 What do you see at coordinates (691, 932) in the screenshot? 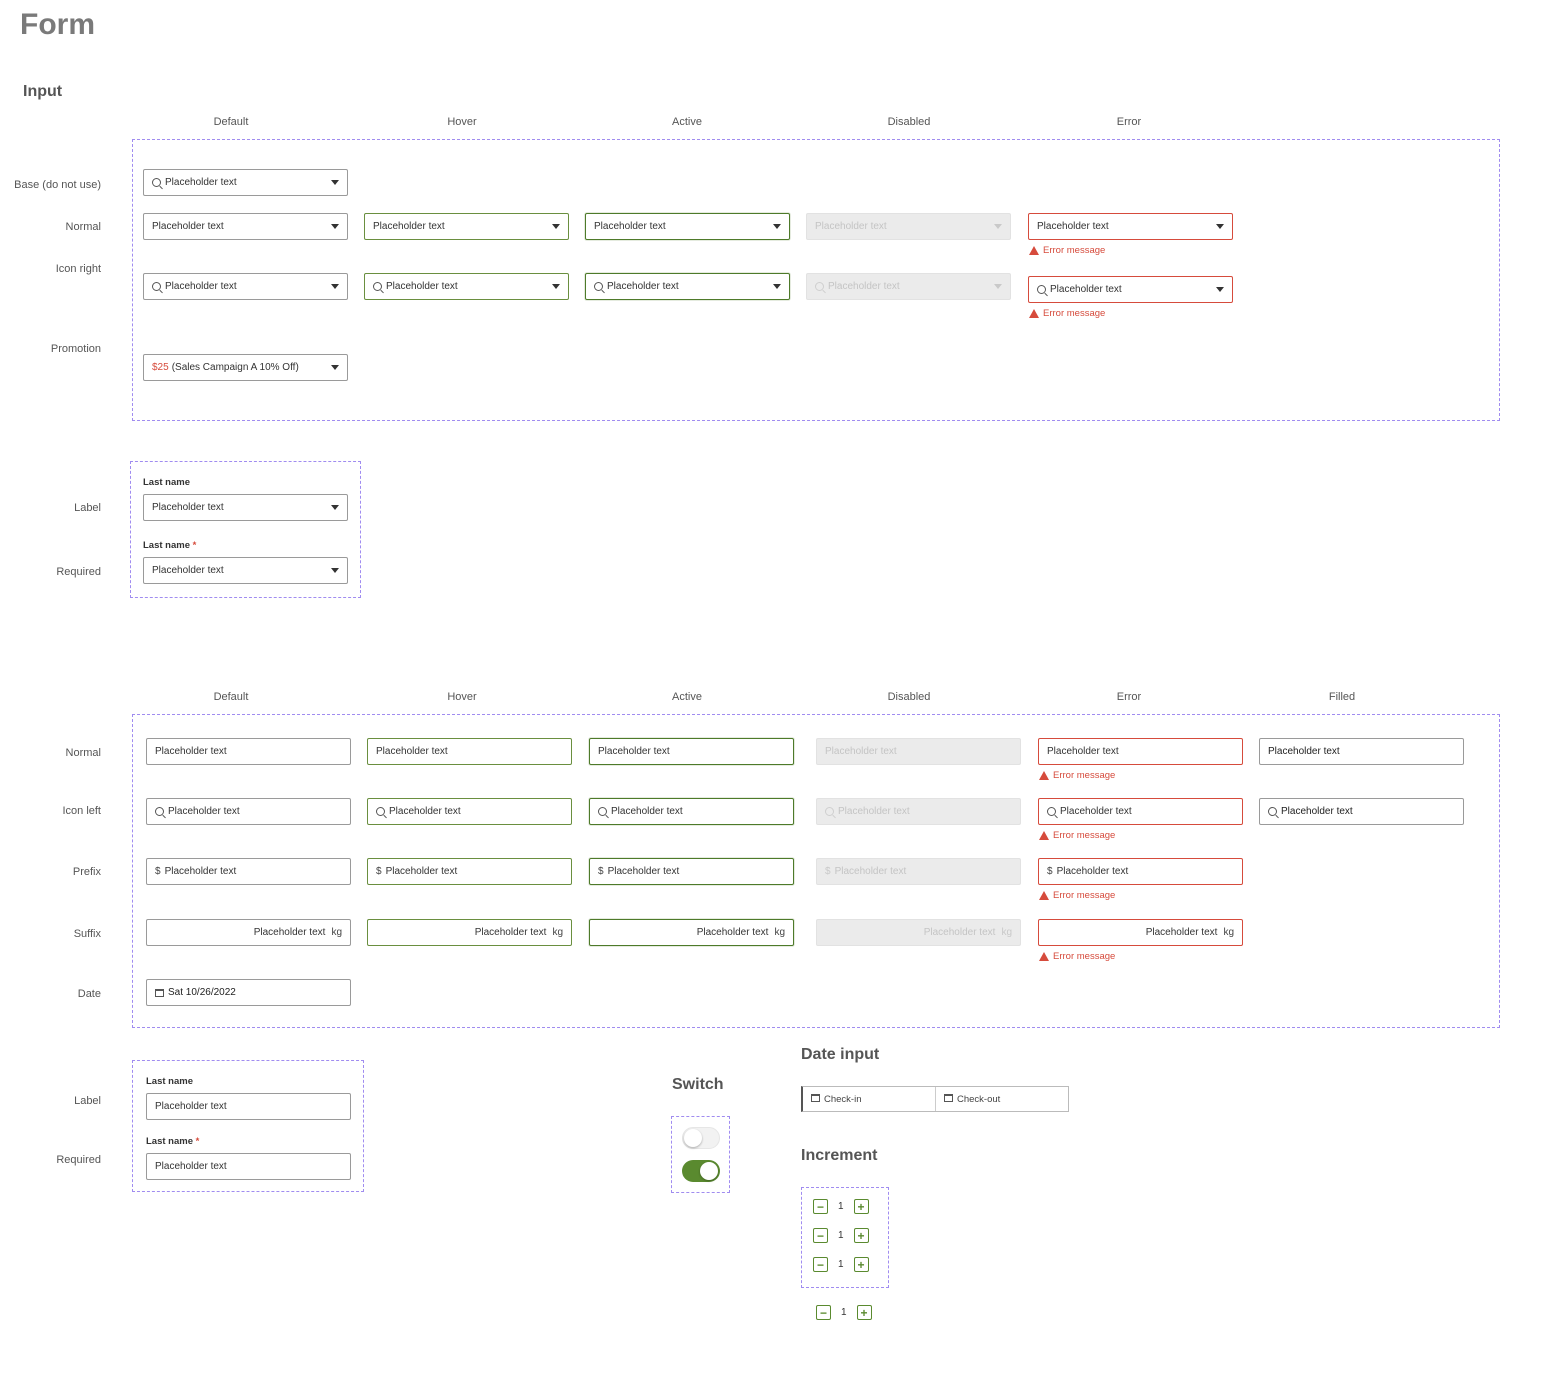
I see `suffix-input-active: Placeholder text kg` at bounding box center [691, 932].